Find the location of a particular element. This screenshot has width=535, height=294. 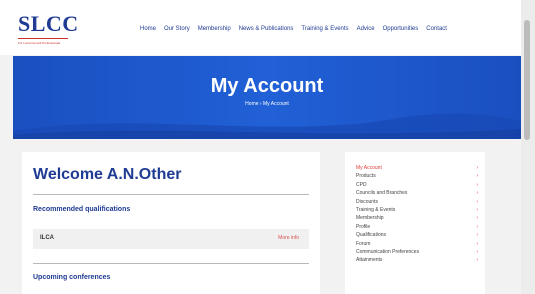

side-menu-item-communication-preferences: Communication Preferences › is located at coordinates (417, 252).